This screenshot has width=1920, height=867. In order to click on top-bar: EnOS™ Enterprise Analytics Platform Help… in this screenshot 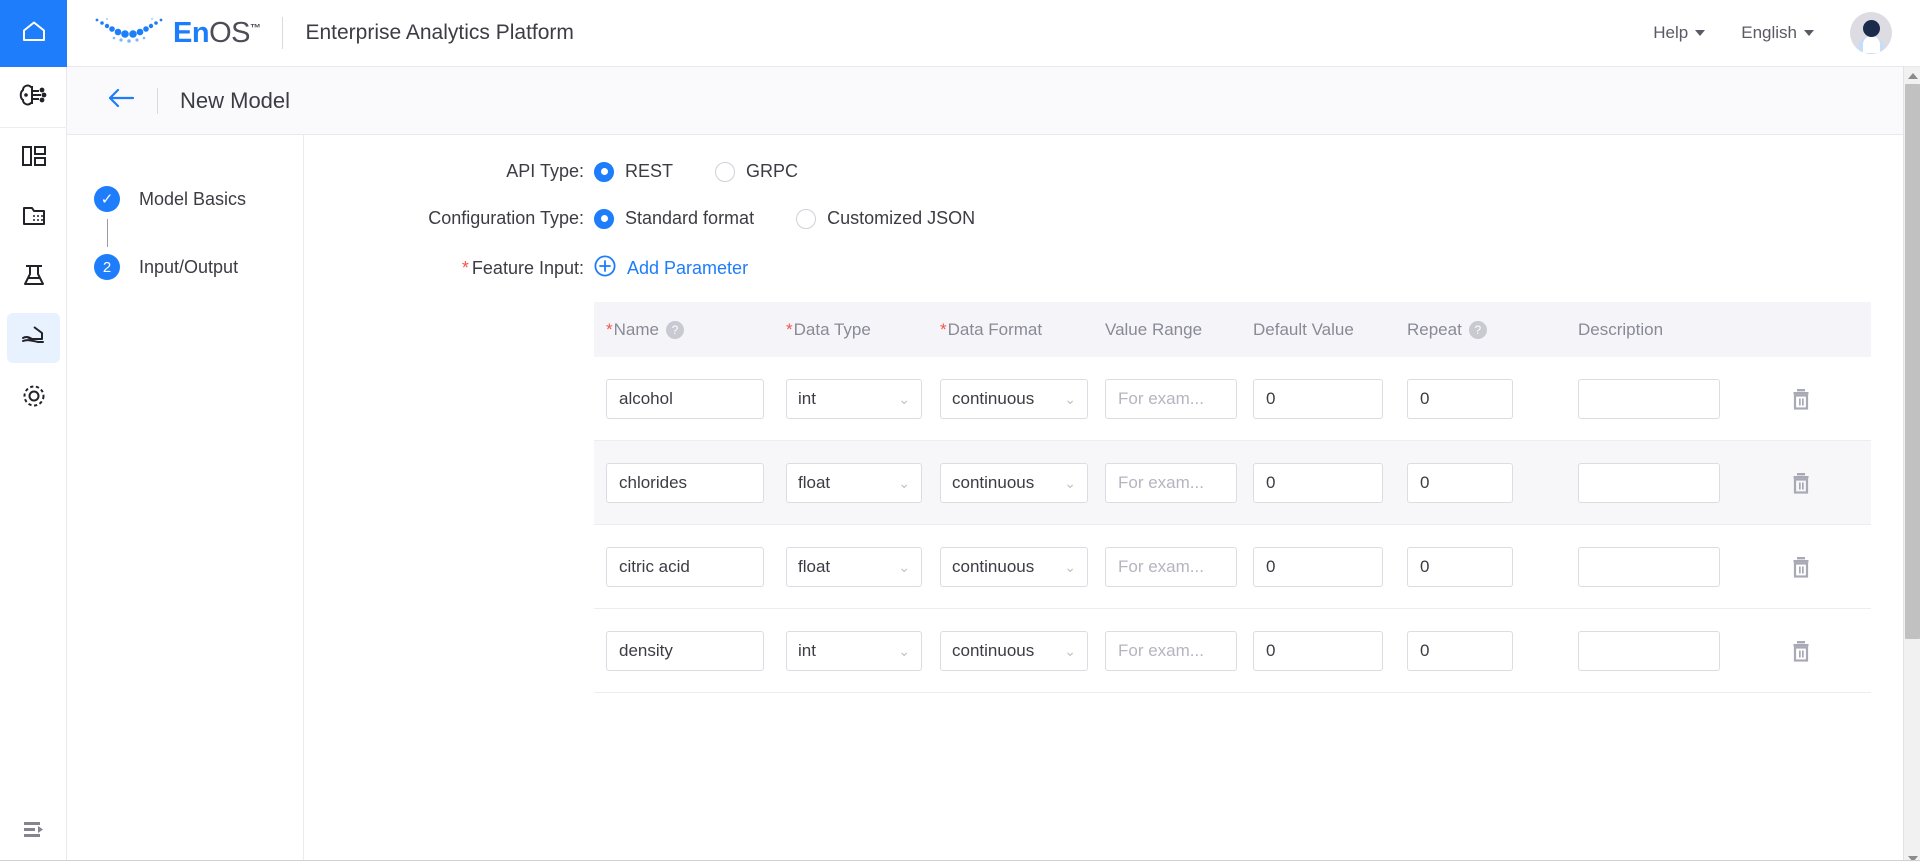, I will do `click(960, 33)`.